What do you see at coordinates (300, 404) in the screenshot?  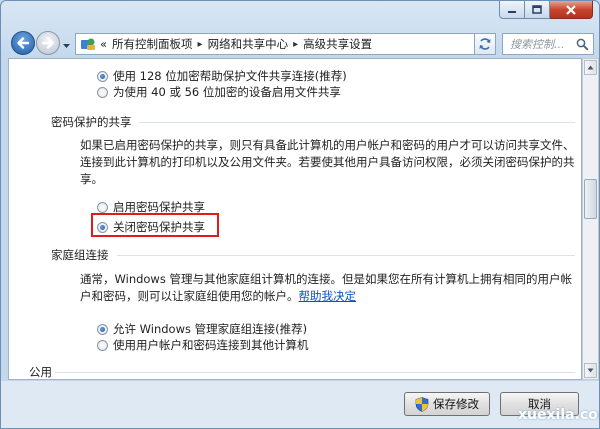 I see `bottom-button-bar: 保存修改 取消` at bounding box center [300, 404].